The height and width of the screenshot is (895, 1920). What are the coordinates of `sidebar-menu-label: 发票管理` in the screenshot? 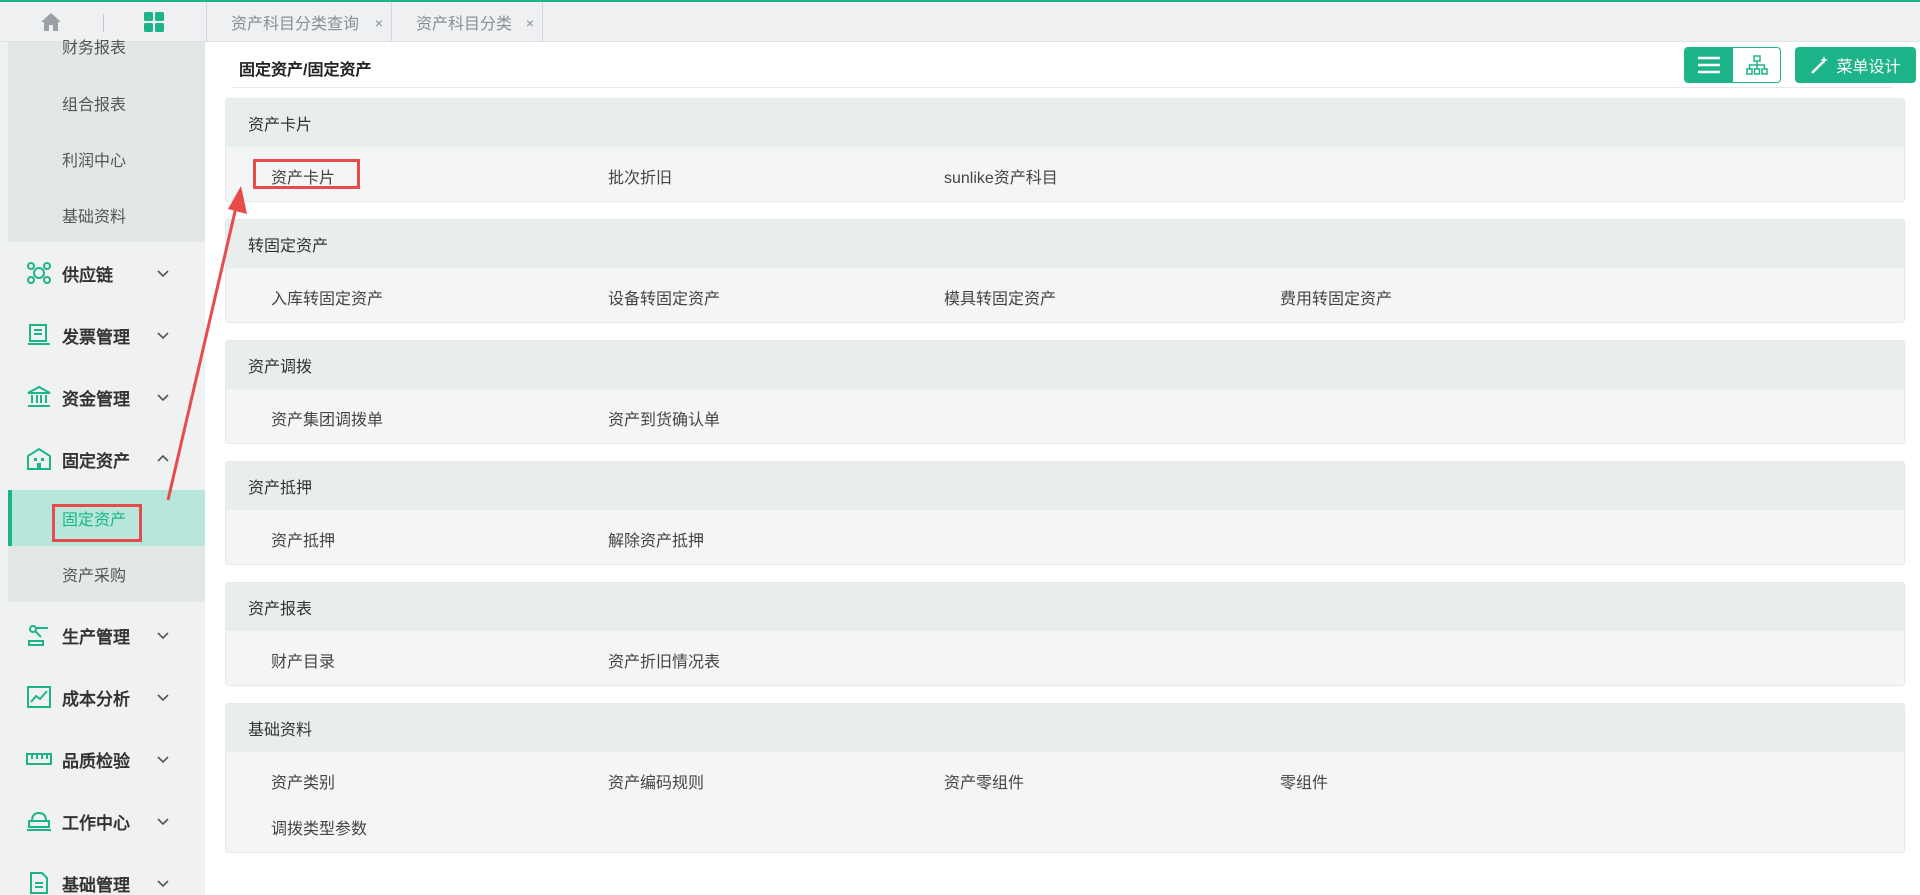 It's located at (96, 337).